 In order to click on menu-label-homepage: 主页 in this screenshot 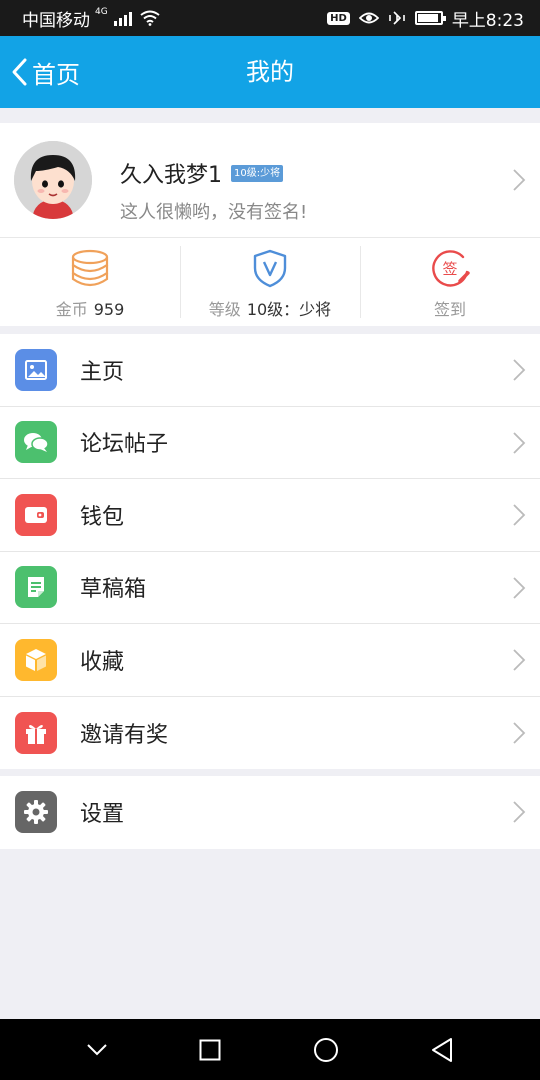, I will do `click(102, 372)`.